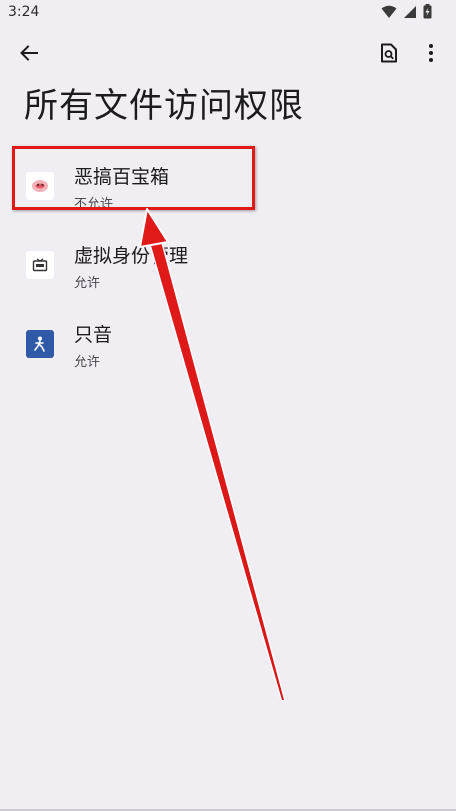 This screenshot has height=811, width=456. Describe the element at coordinates (164, 106) in the screenshot. I see `page-title: 所有文件访问权限` at that location.